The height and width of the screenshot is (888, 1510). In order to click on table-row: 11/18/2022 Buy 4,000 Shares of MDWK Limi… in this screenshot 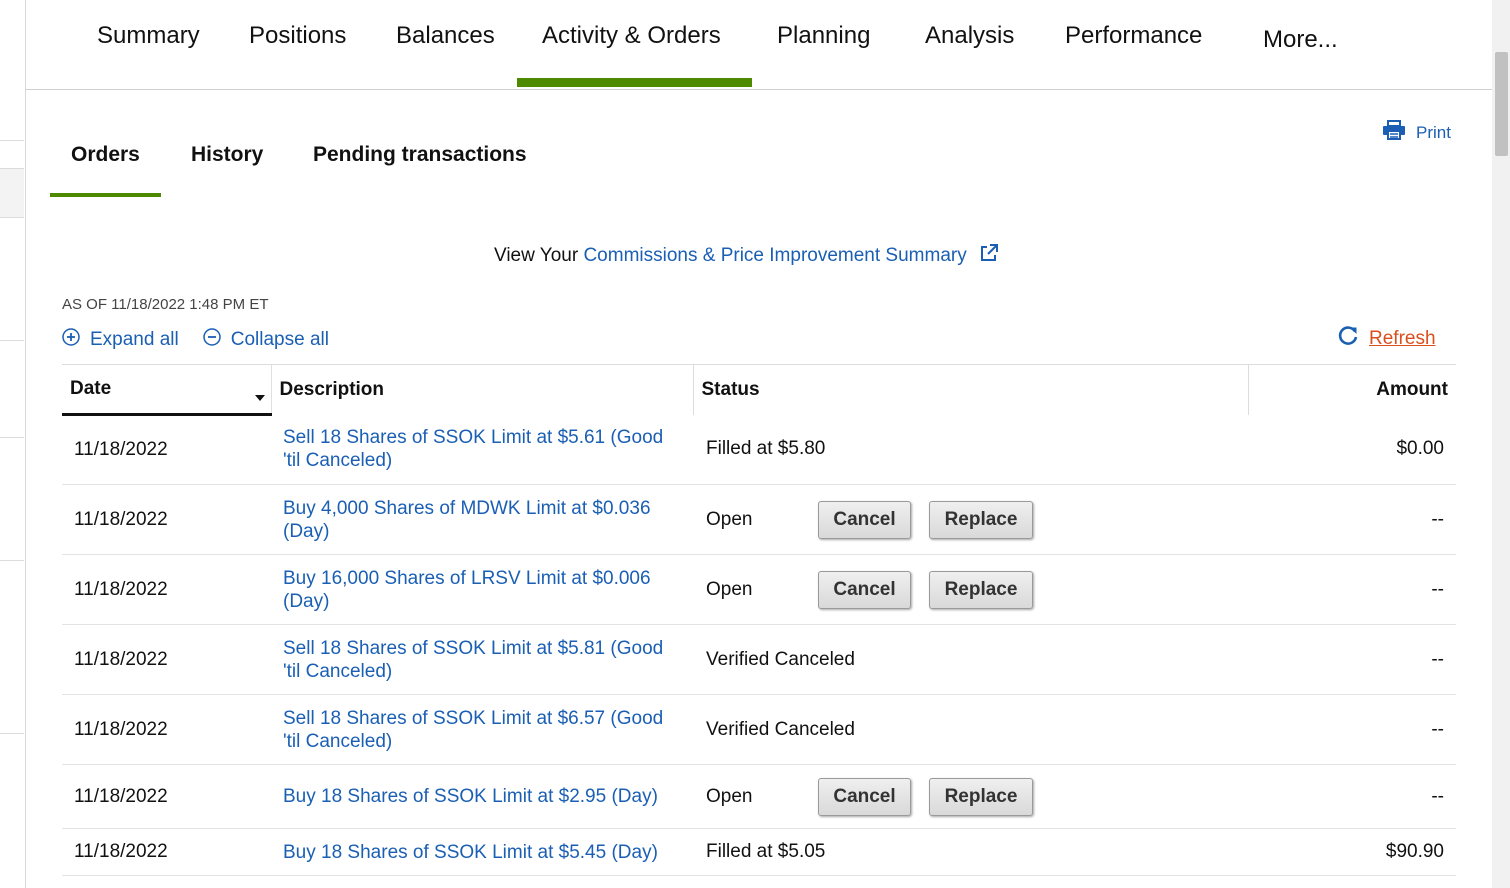, I will do `click(759, 519)`.